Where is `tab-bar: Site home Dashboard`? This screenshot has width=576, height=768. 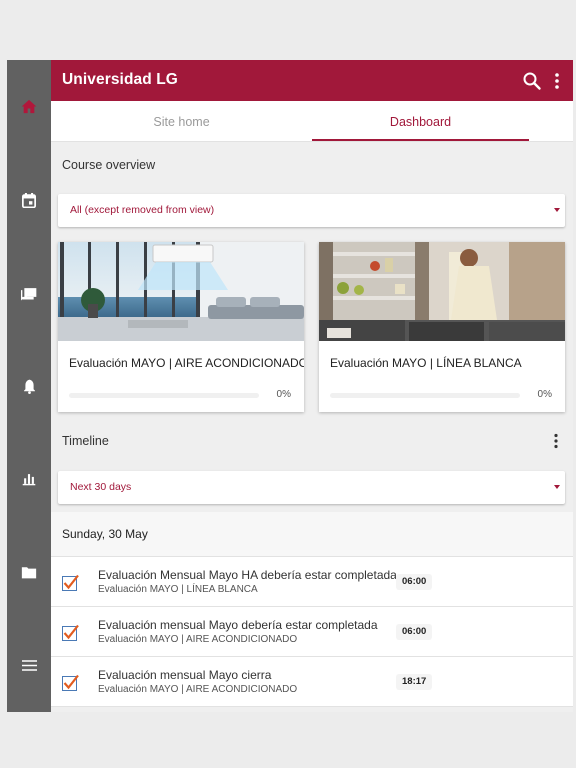 tab-bar: Site home Dashboard is located at coordinates (312, 121).